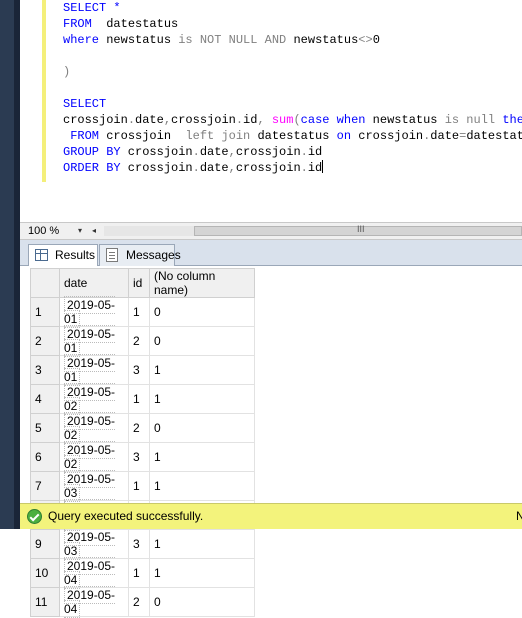  I want to click on column-header: id, so click(139, 283).